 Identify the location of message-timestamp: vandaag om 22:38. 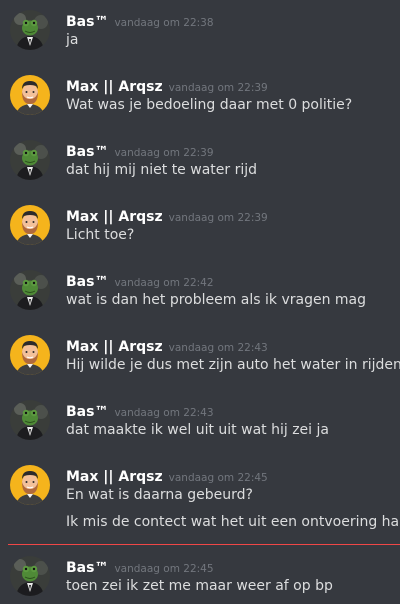
(164, 23).